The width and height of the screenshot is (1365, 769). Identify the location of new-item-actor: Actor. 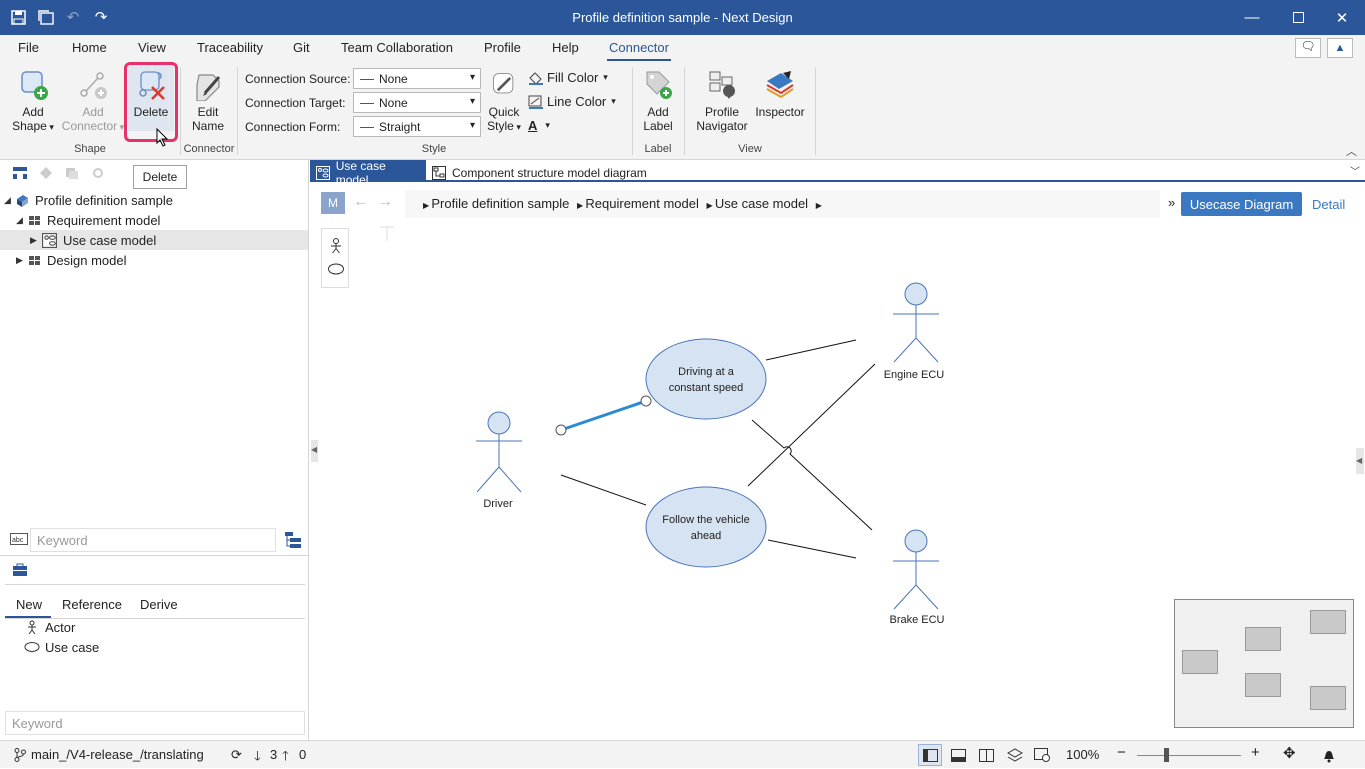
(50, 627).